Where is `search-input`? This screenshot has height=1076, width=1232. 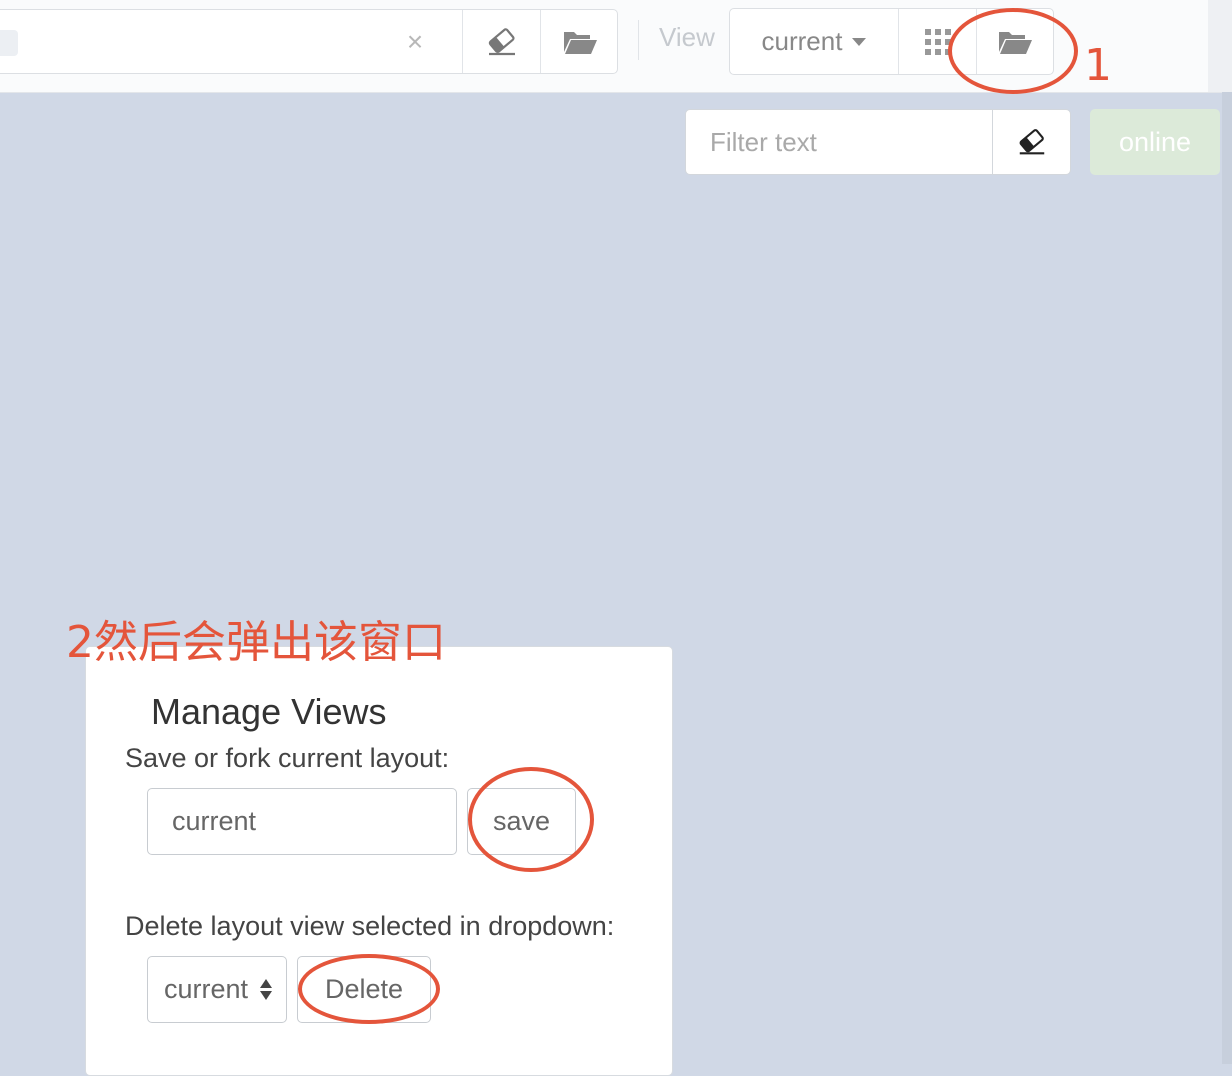
search-input is located at coordinates (190, 41).